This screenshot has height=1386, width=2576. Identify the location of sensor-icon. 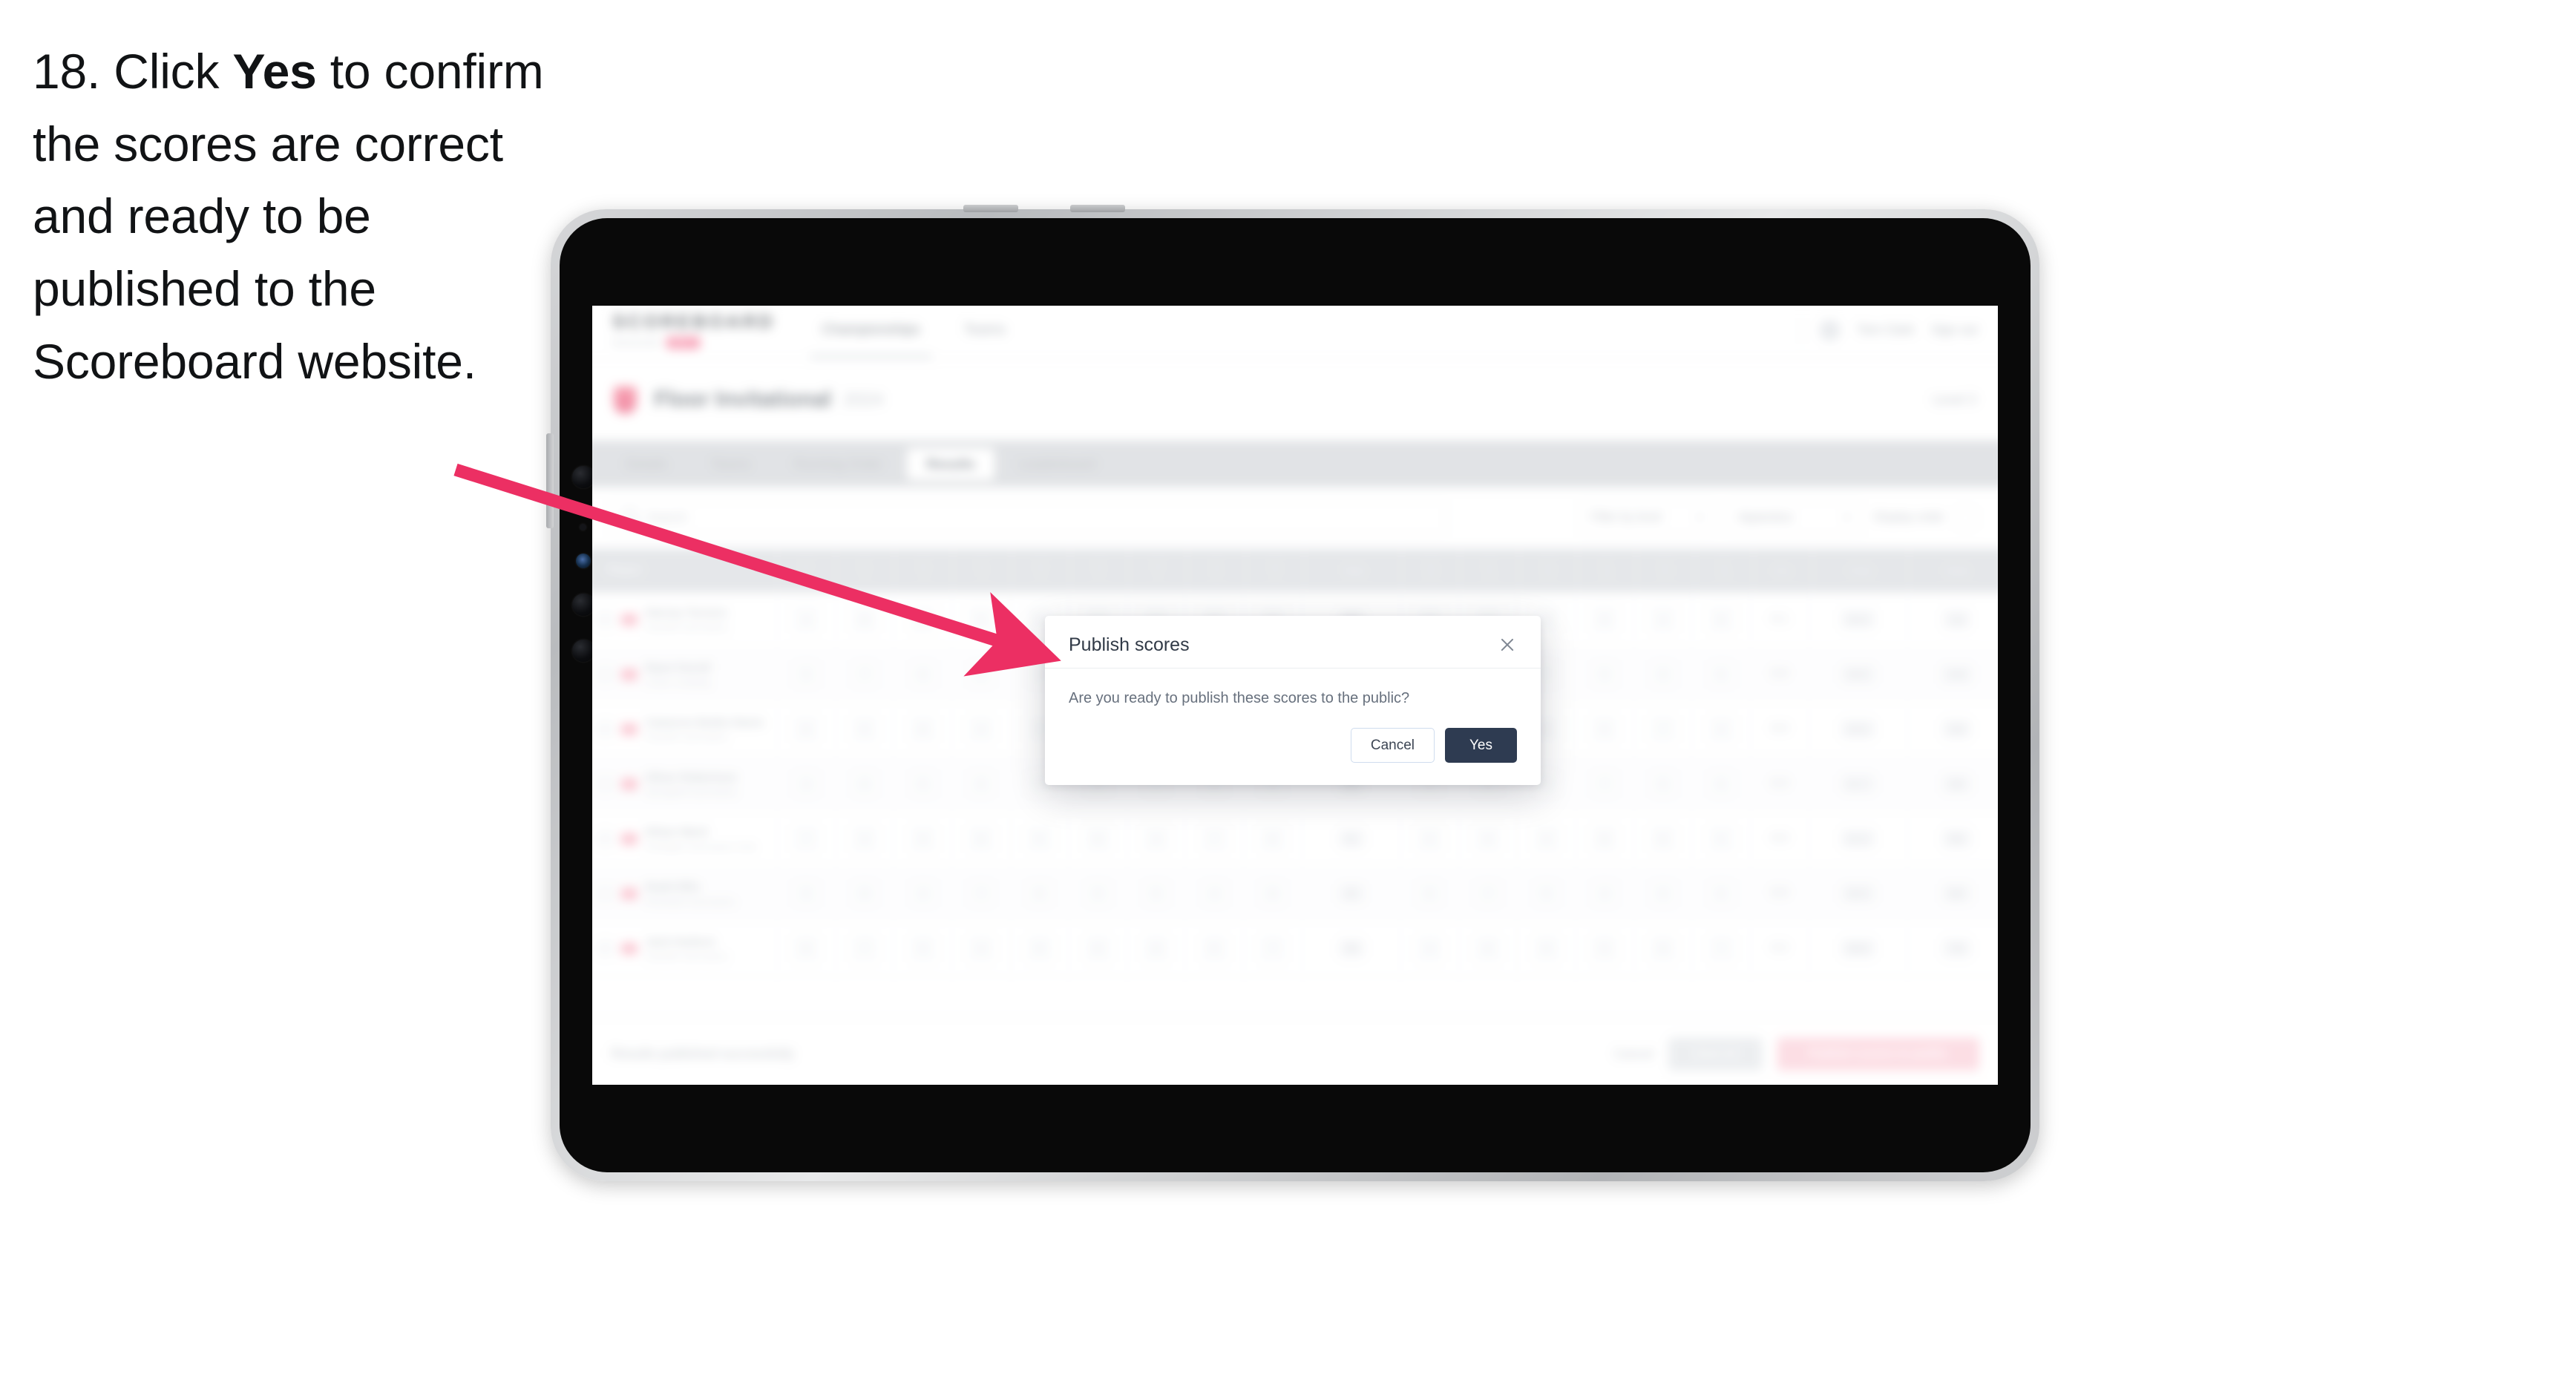
(583, 561).